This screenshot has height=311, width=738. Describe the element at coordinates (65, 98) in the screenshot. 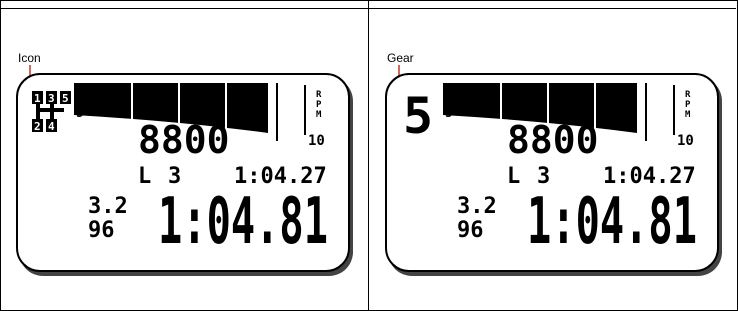

I see `gear-icon-5: 5` at that location.